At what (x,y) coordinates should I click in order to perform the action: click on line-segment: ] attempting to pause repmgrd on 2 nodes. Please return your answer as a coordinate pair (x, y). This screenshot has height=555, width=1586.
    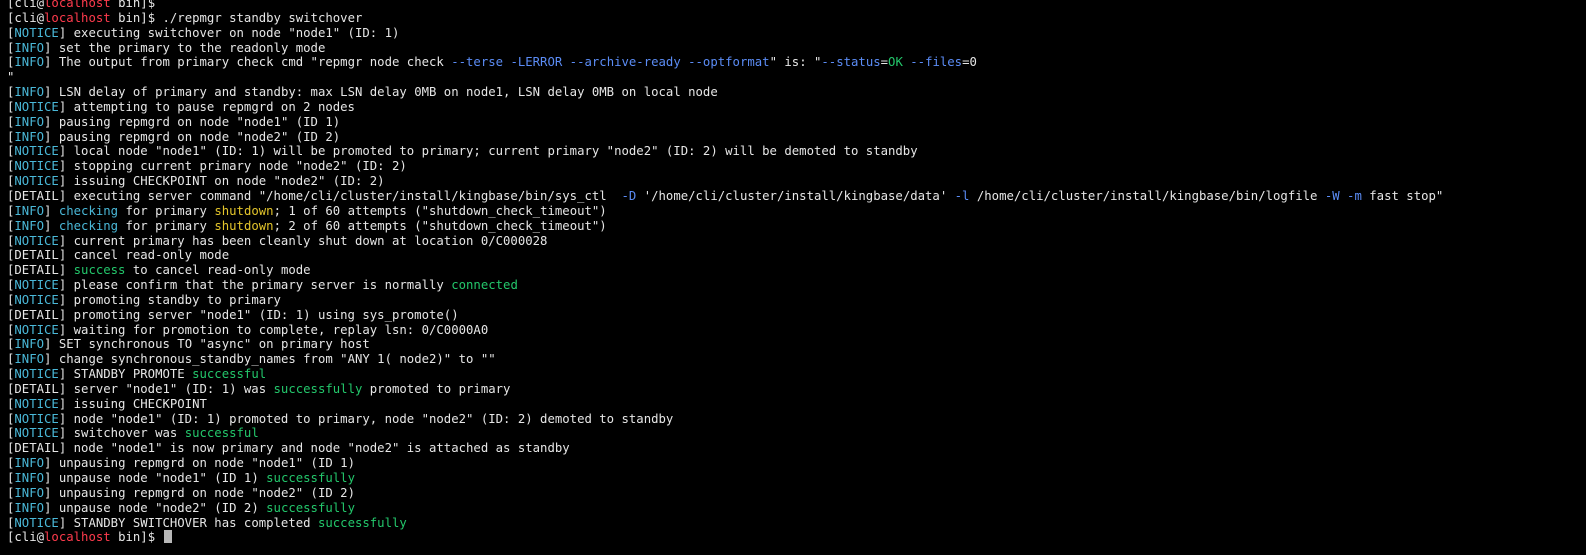
    Looking at the image, I should click on (206, 106).